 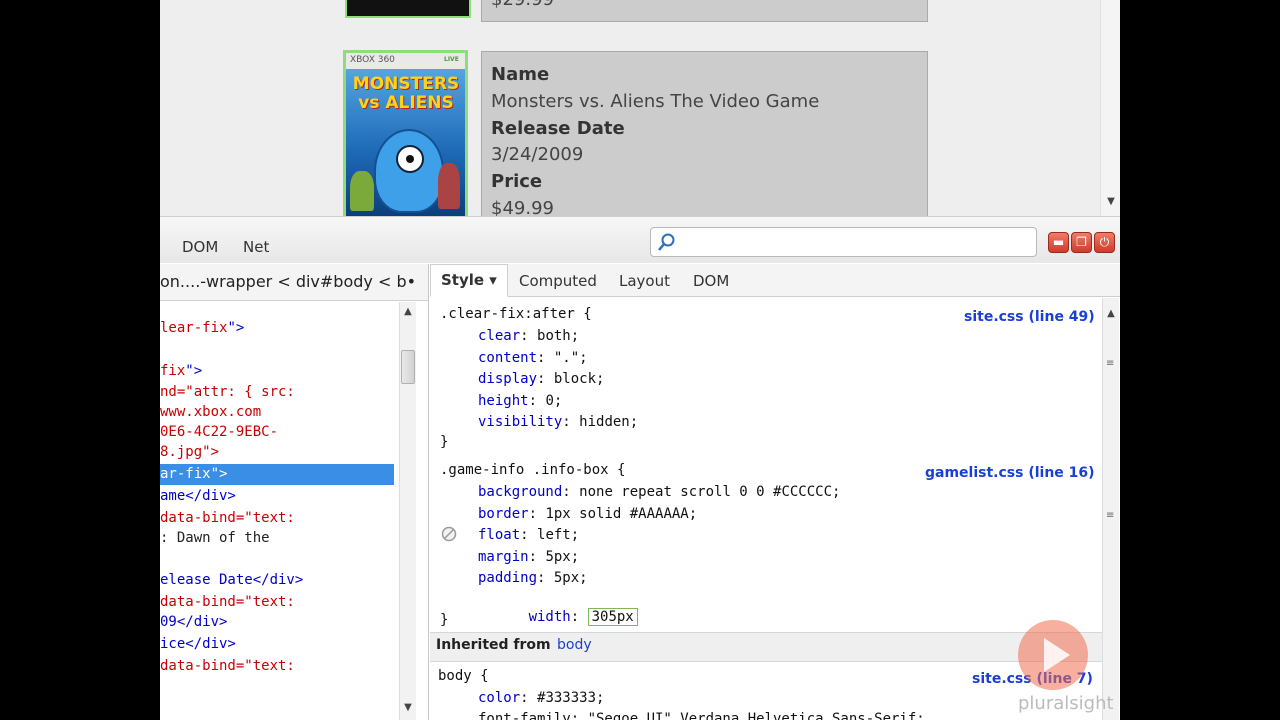 What do you see at coordinates (522, 207) in the screenshot?
I see `price-value: $49.99` at bounding box center [522, 207].